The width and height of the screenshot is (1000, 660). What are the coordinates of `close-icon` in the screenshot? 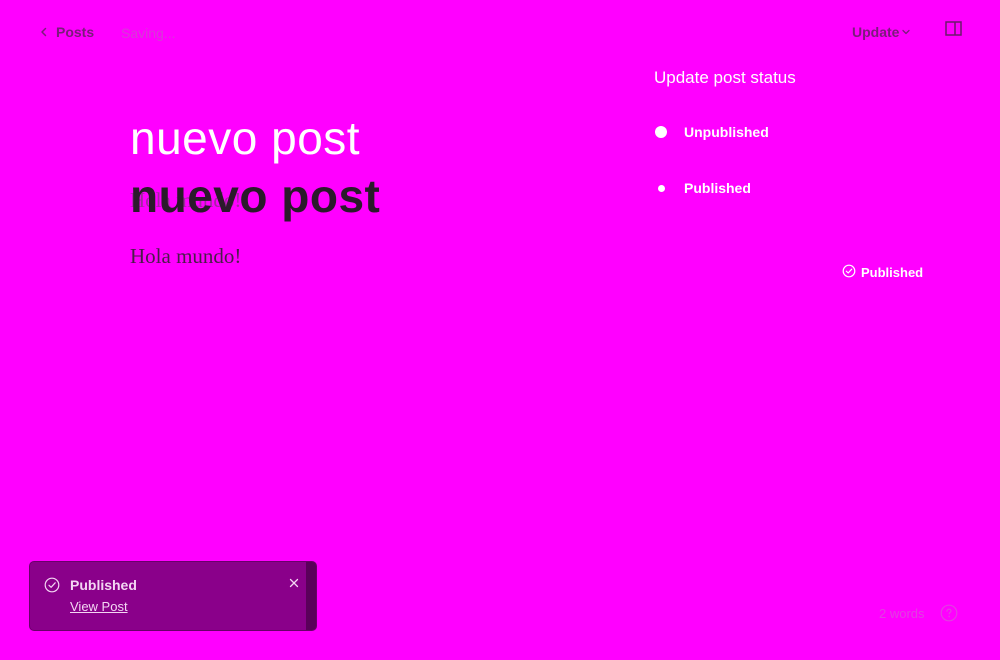 It's located at (294, 583).